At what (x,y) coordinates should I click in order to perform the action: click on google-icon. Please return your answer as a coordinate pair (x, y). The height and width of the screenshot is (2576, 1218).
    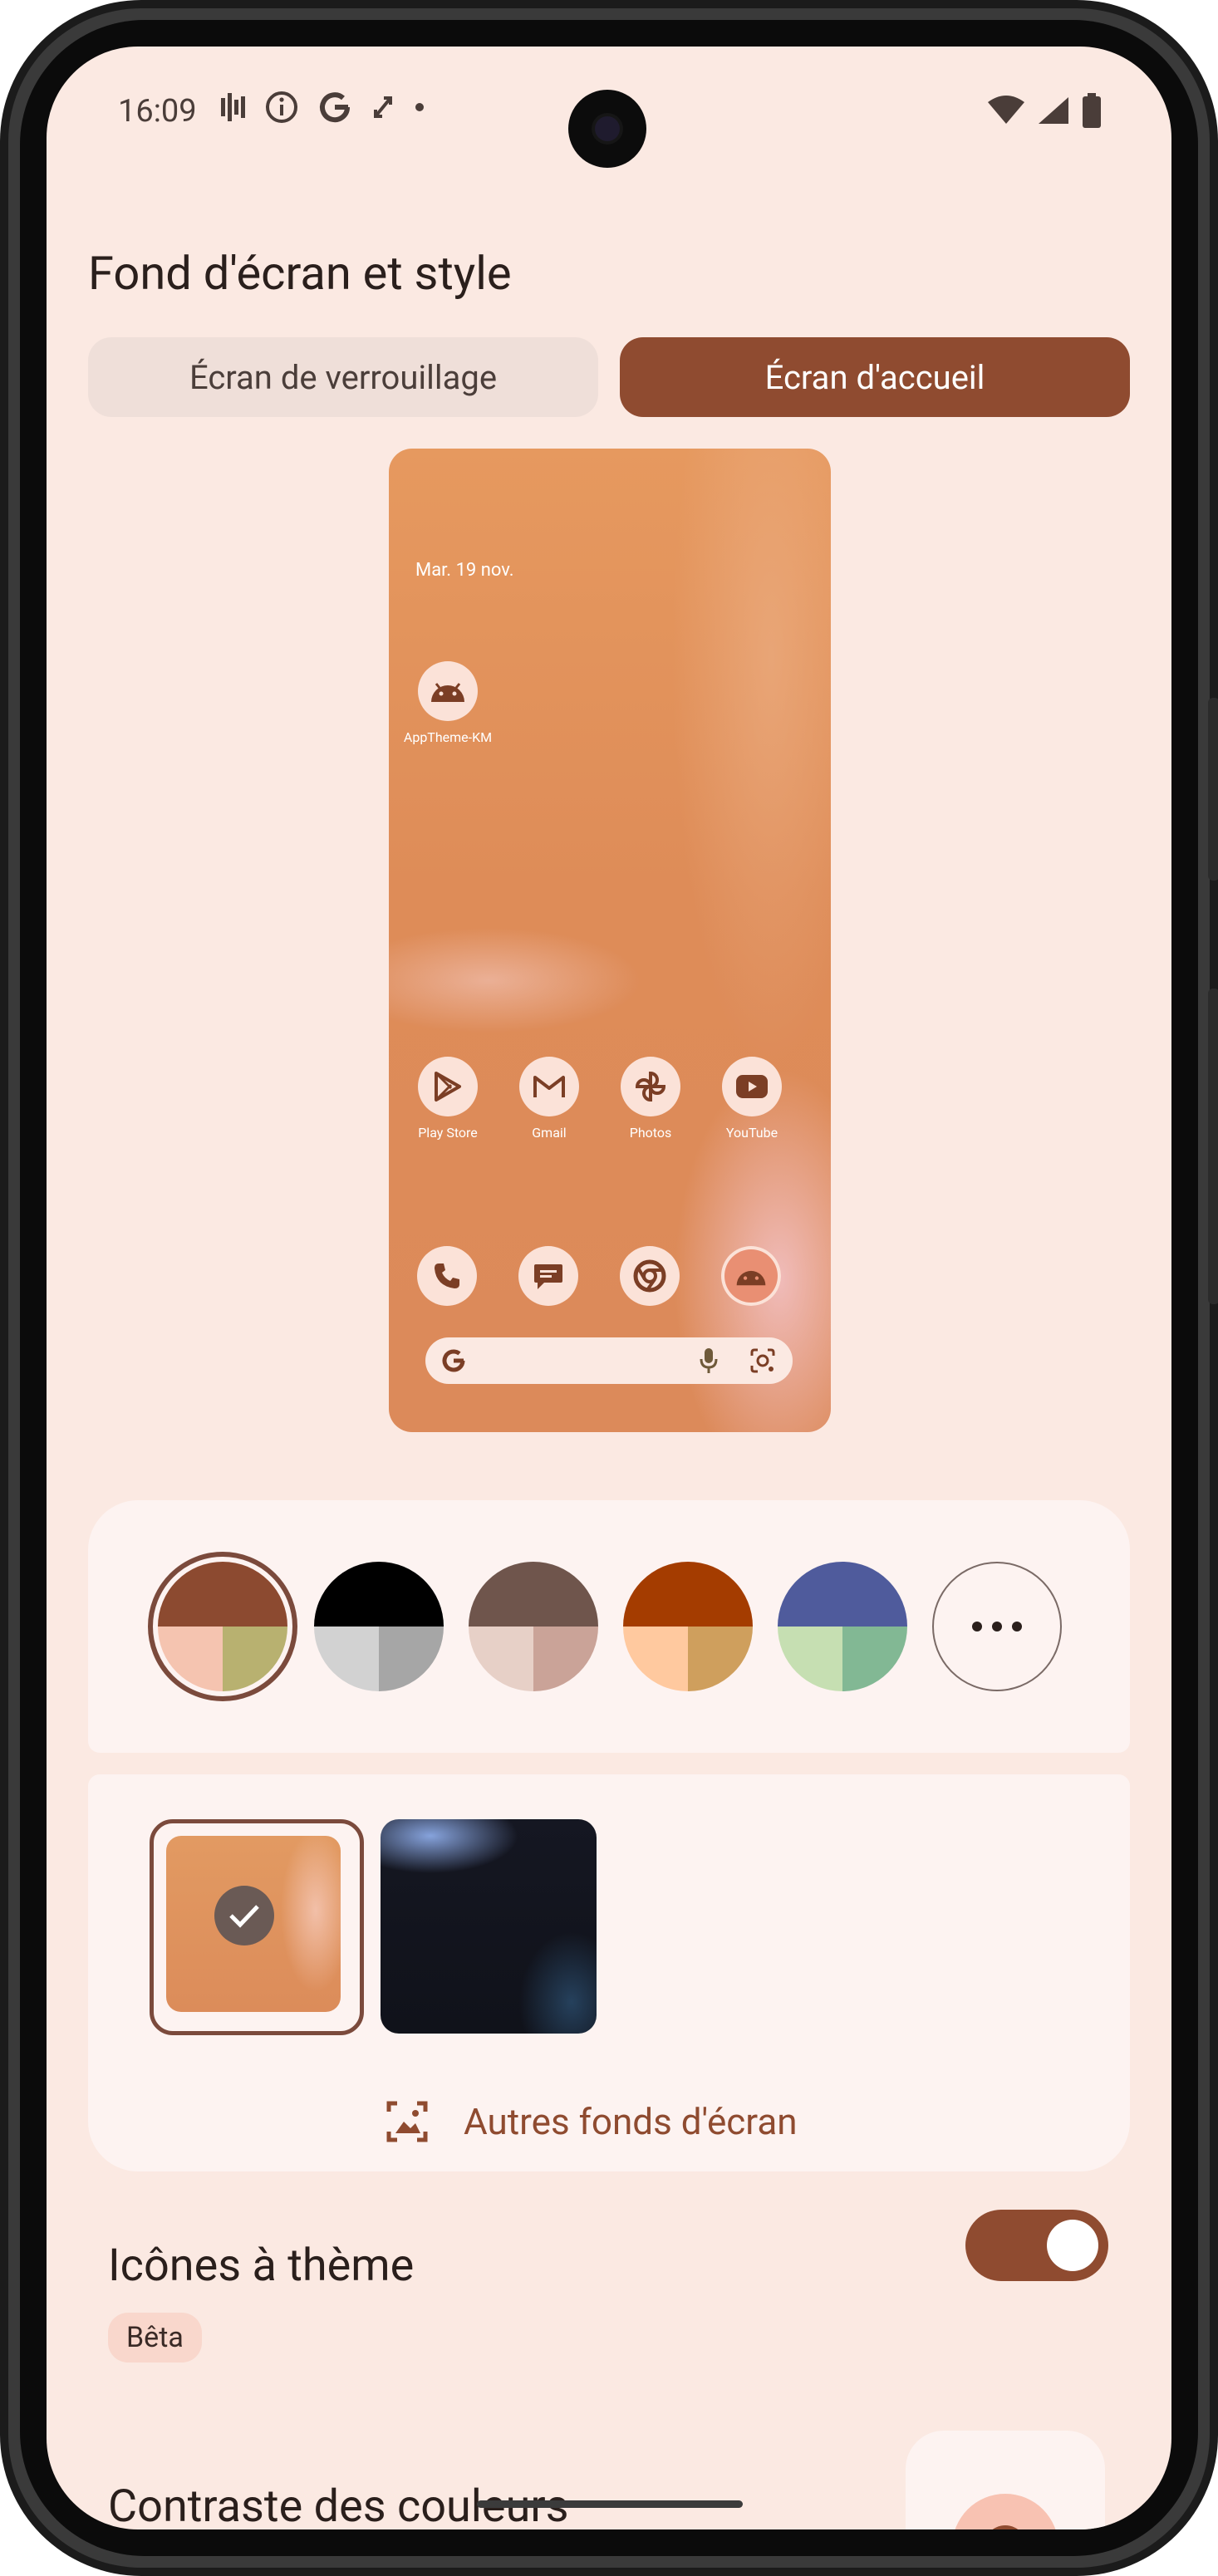
    Looking at the image, I should click on (335, 107).